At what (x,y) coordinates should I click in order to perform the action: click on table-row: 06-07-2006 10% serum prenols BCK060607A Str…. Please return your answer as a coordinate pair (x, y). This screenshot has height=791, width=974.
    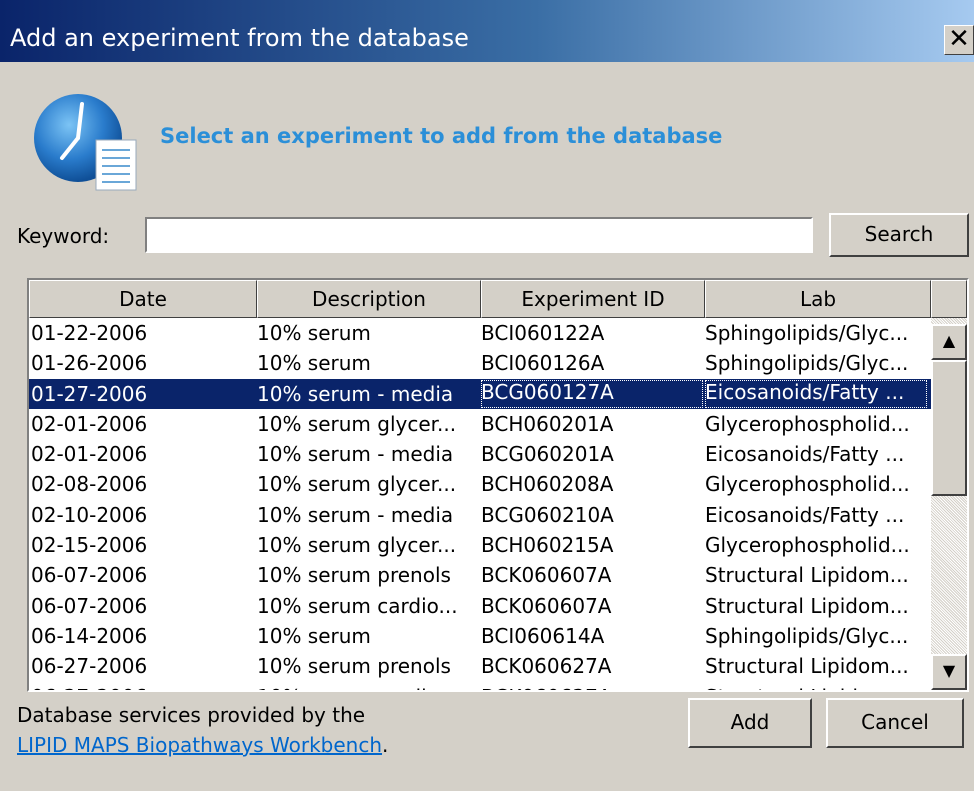
    Looking at the image, I should click on (480, 575).